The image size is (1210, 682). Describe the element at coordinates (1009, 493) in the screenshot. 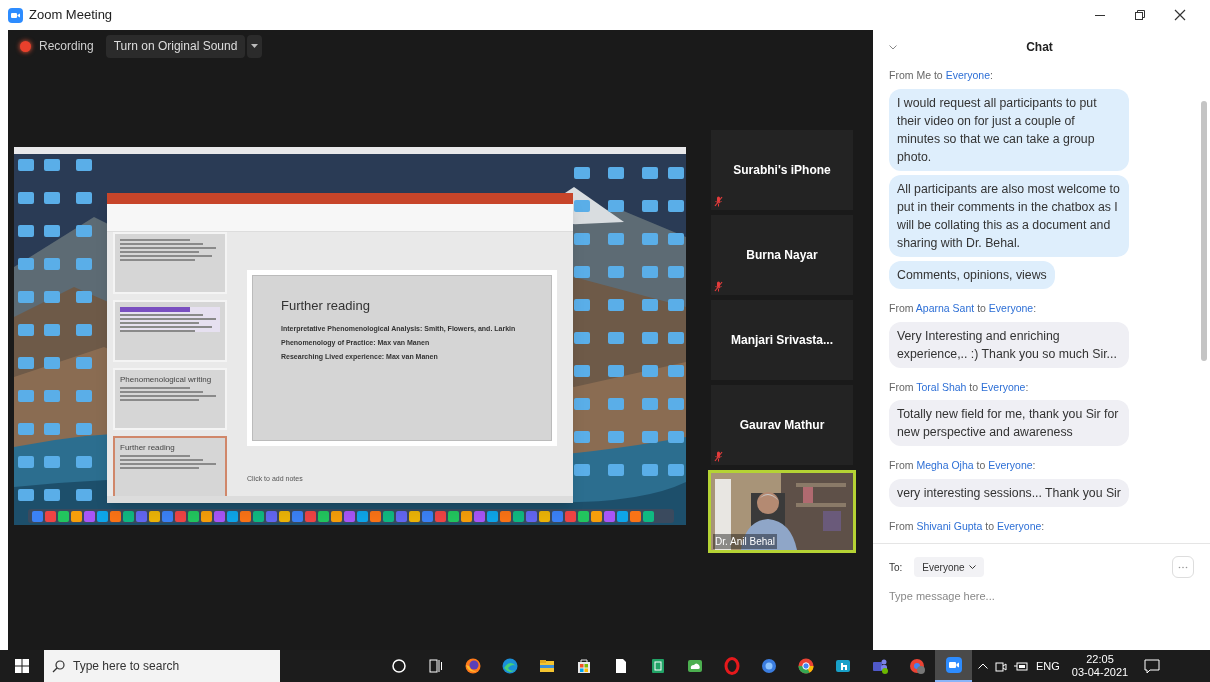

I see `chat-message: very interesting sessions... Thank you Sir` at that location.